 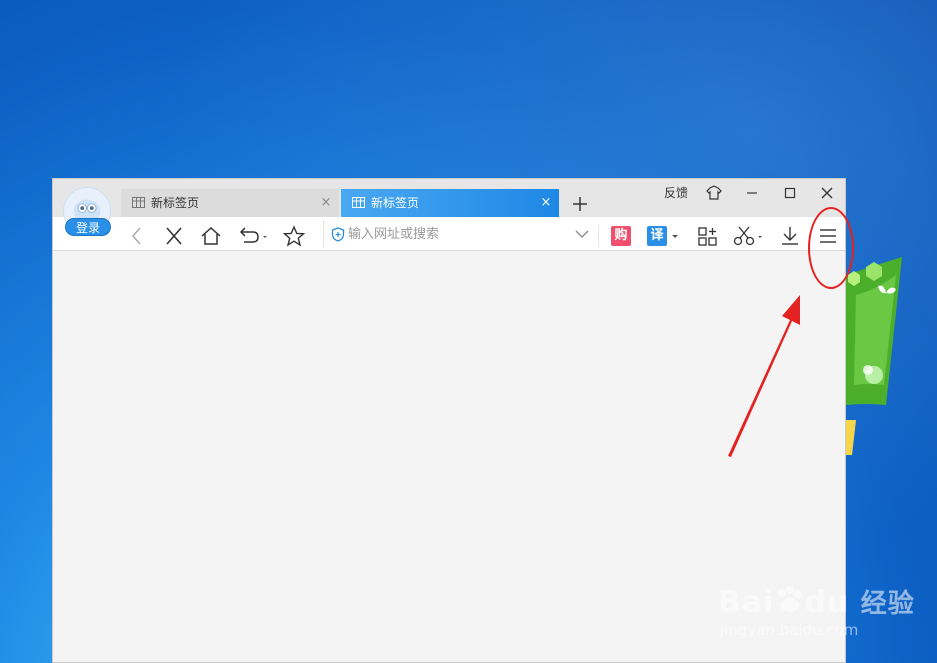 What do you see at coordinates (230, 203) in the screenshot?
I see `tab-new-tab-1: 新标签页 ×` at bounding box center [230, 203].